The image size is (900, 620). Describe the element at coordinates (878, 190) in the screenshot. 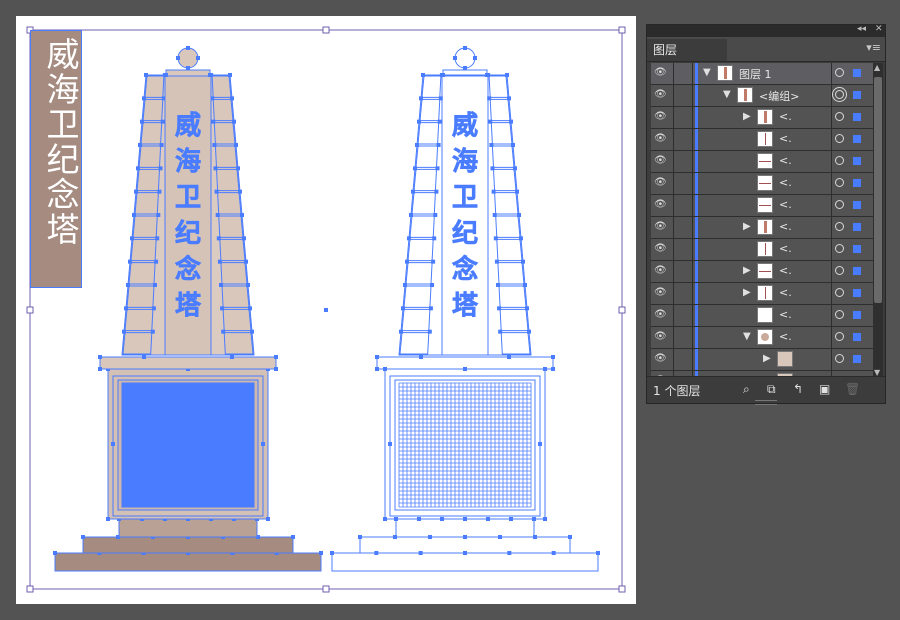

I see `scroll-thumb` at that location.